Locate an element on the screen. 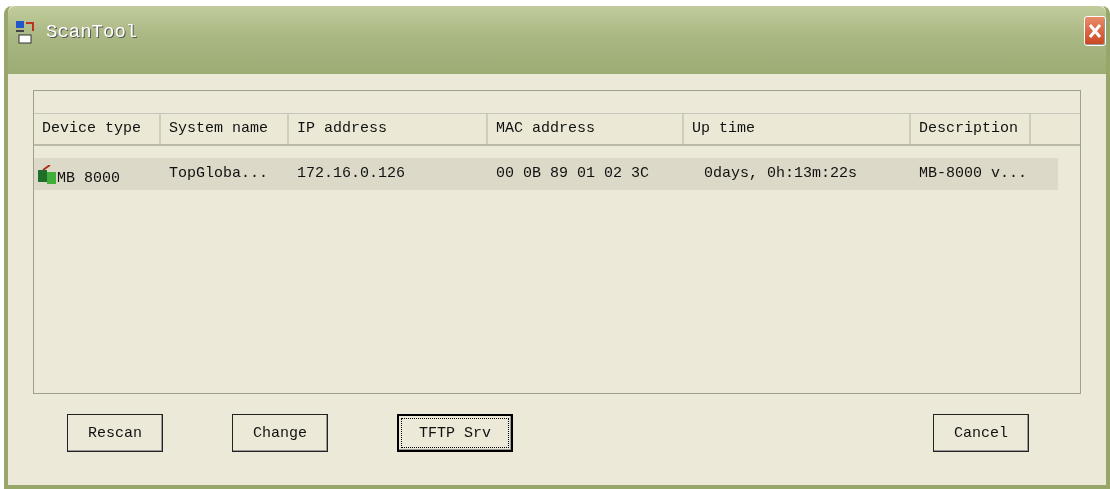 Image resolution: width=1110 pixels, height=489 pixels. column-header: Description is located at coordinates (971, 129).